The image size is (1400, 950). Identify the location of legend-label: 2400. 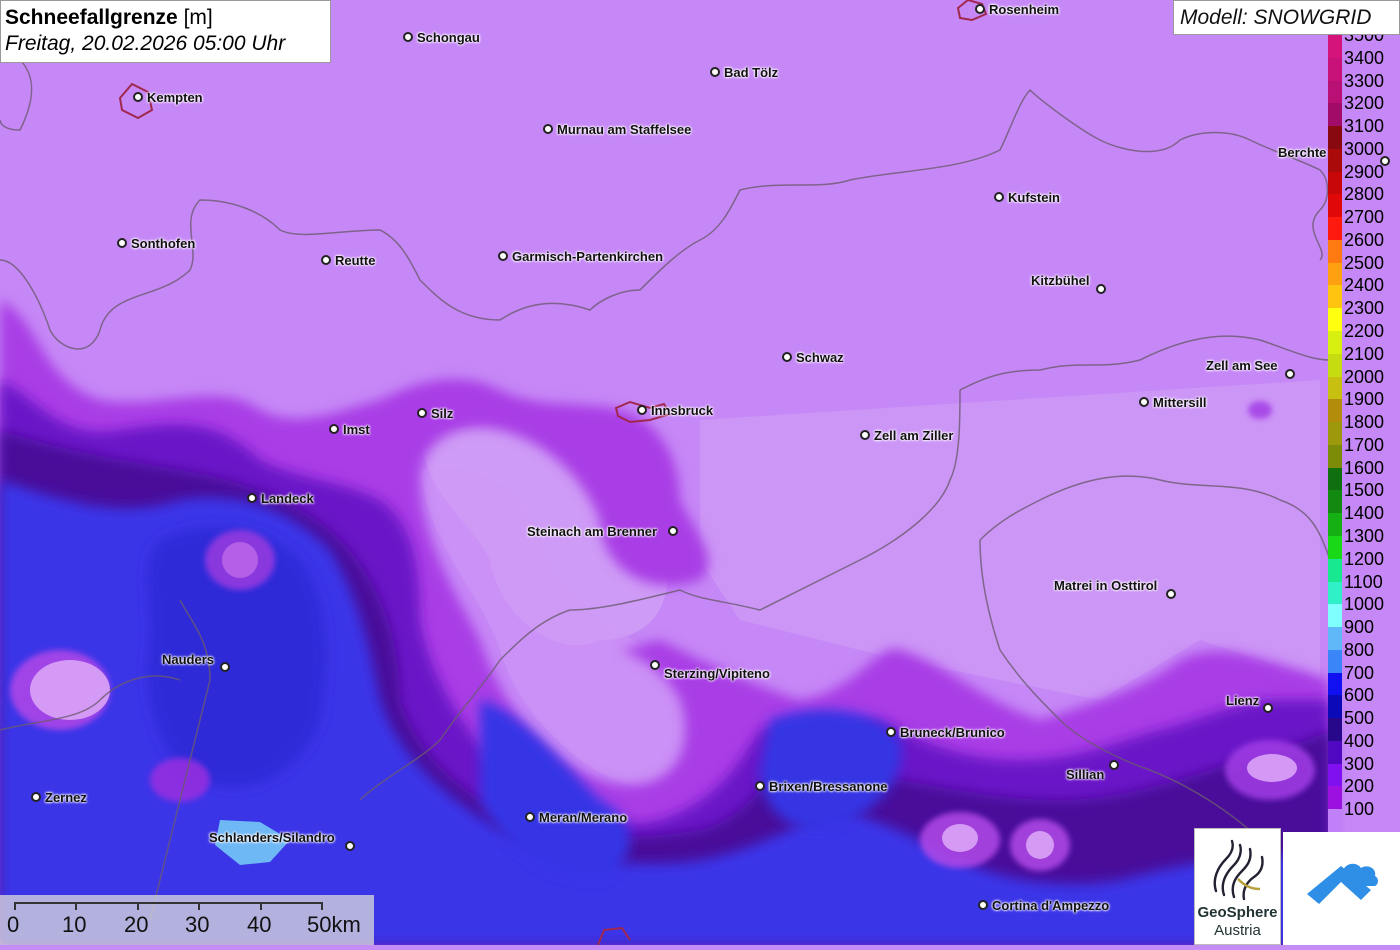
(1364, 285).